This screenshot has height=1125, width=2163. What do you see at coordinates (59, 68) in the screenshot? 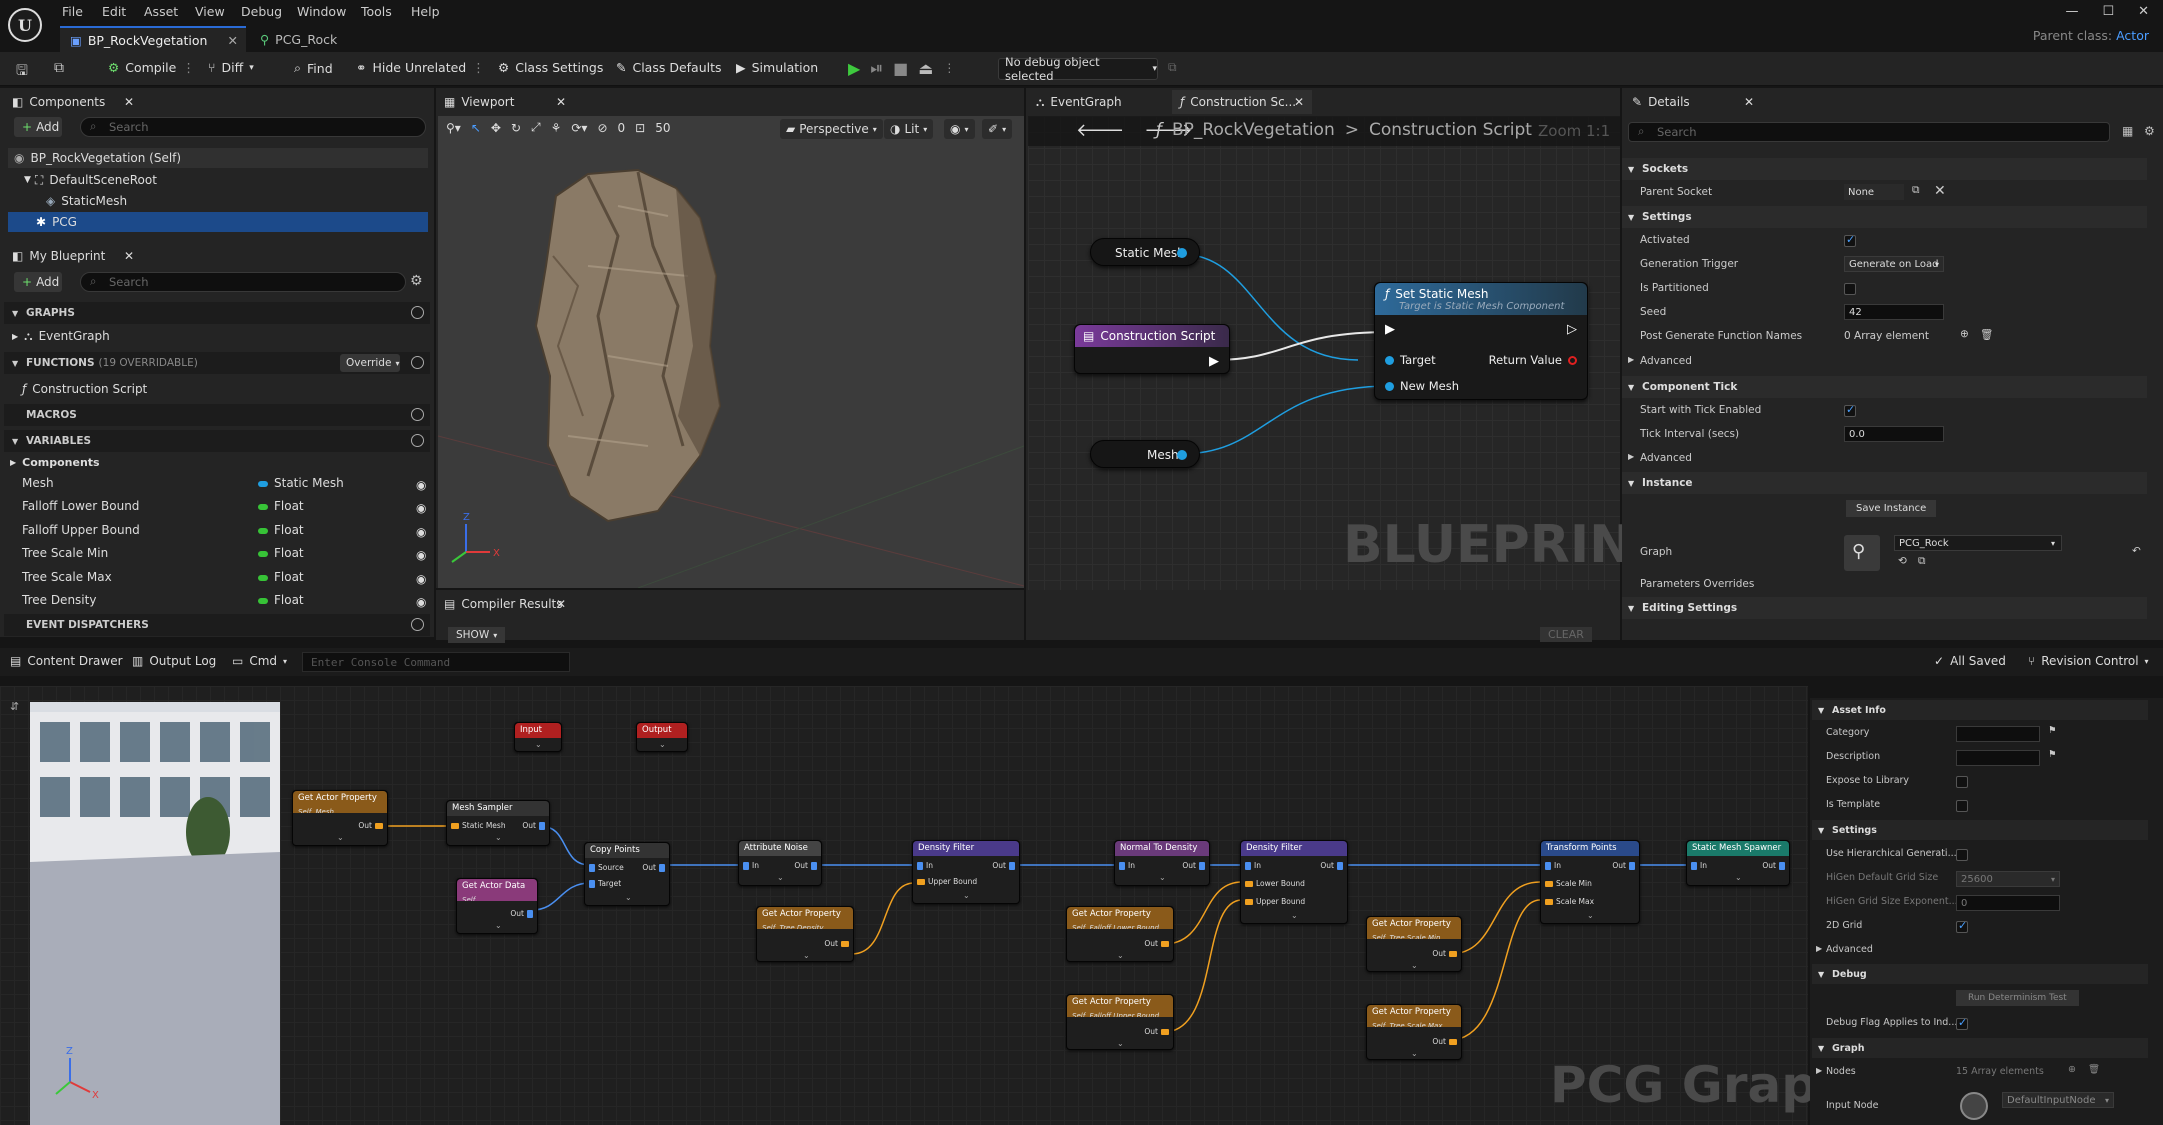
I see `browse-icon: ⧉` at bounding box center [59, 68].